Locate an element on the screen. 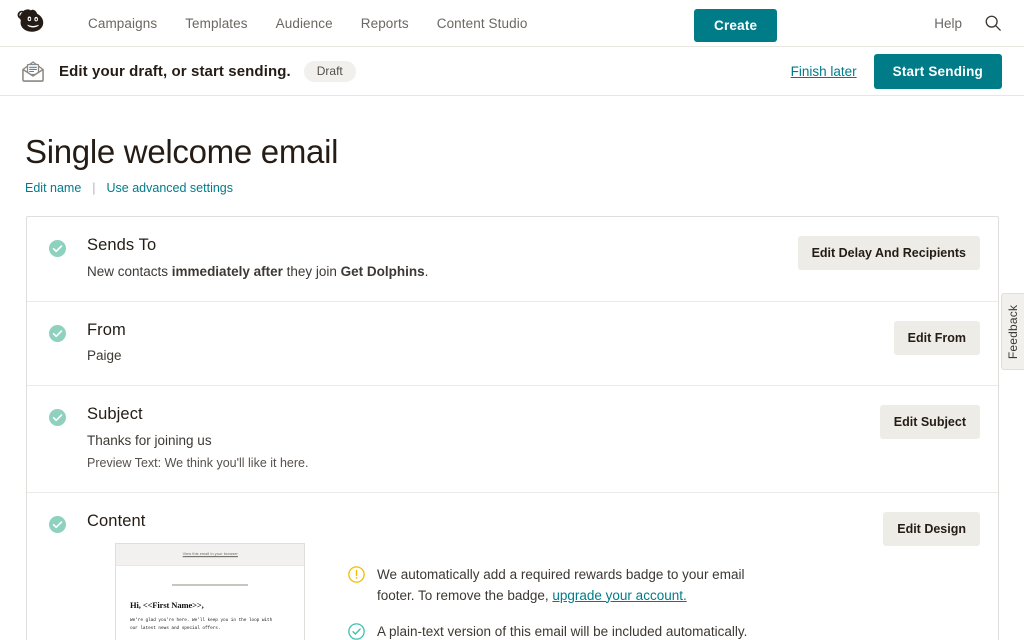 The image size is (1024, 640). draft-actions: Finish later Start Sending is located at coordinates (896, 71).